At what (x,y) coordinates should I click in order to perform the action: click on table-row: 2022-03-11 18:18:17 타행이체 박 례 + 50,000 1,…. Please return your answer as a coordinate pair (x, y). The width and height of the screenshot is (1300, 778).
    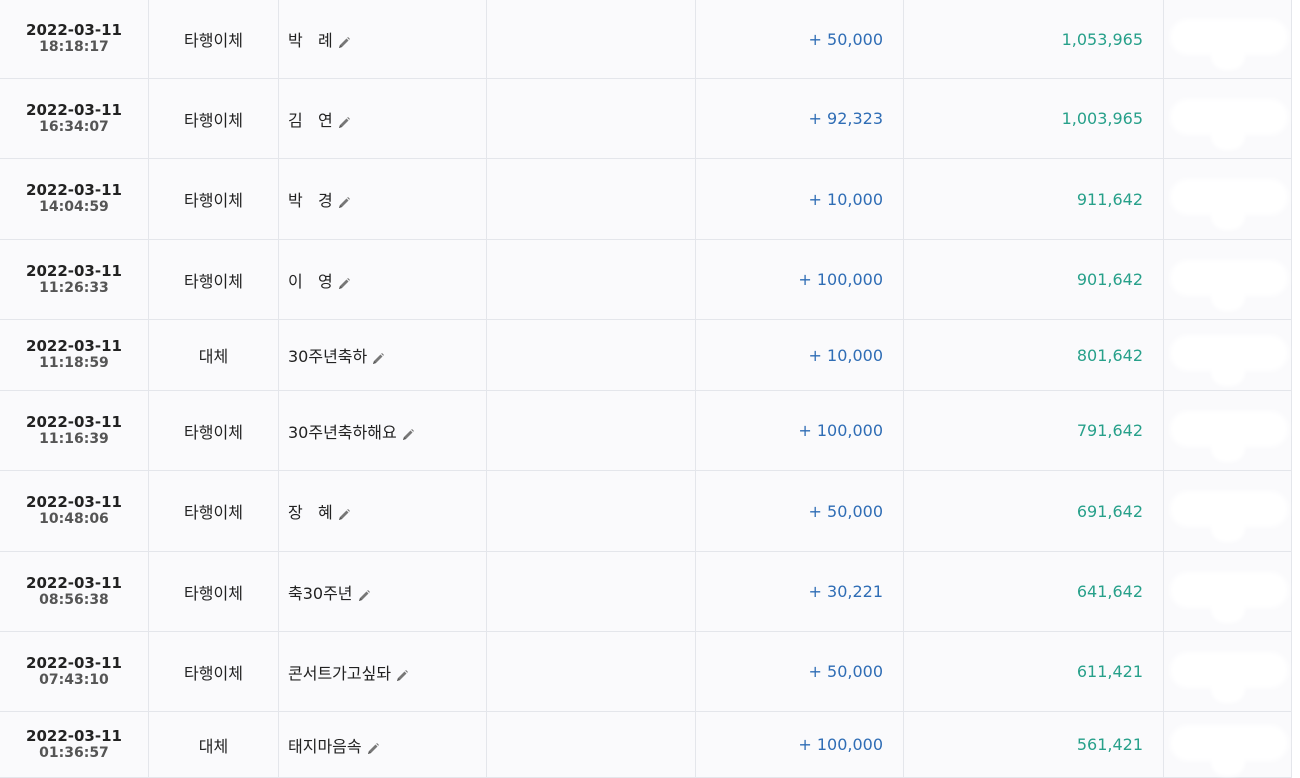
    Looking at the image, I should click on (646, 39).